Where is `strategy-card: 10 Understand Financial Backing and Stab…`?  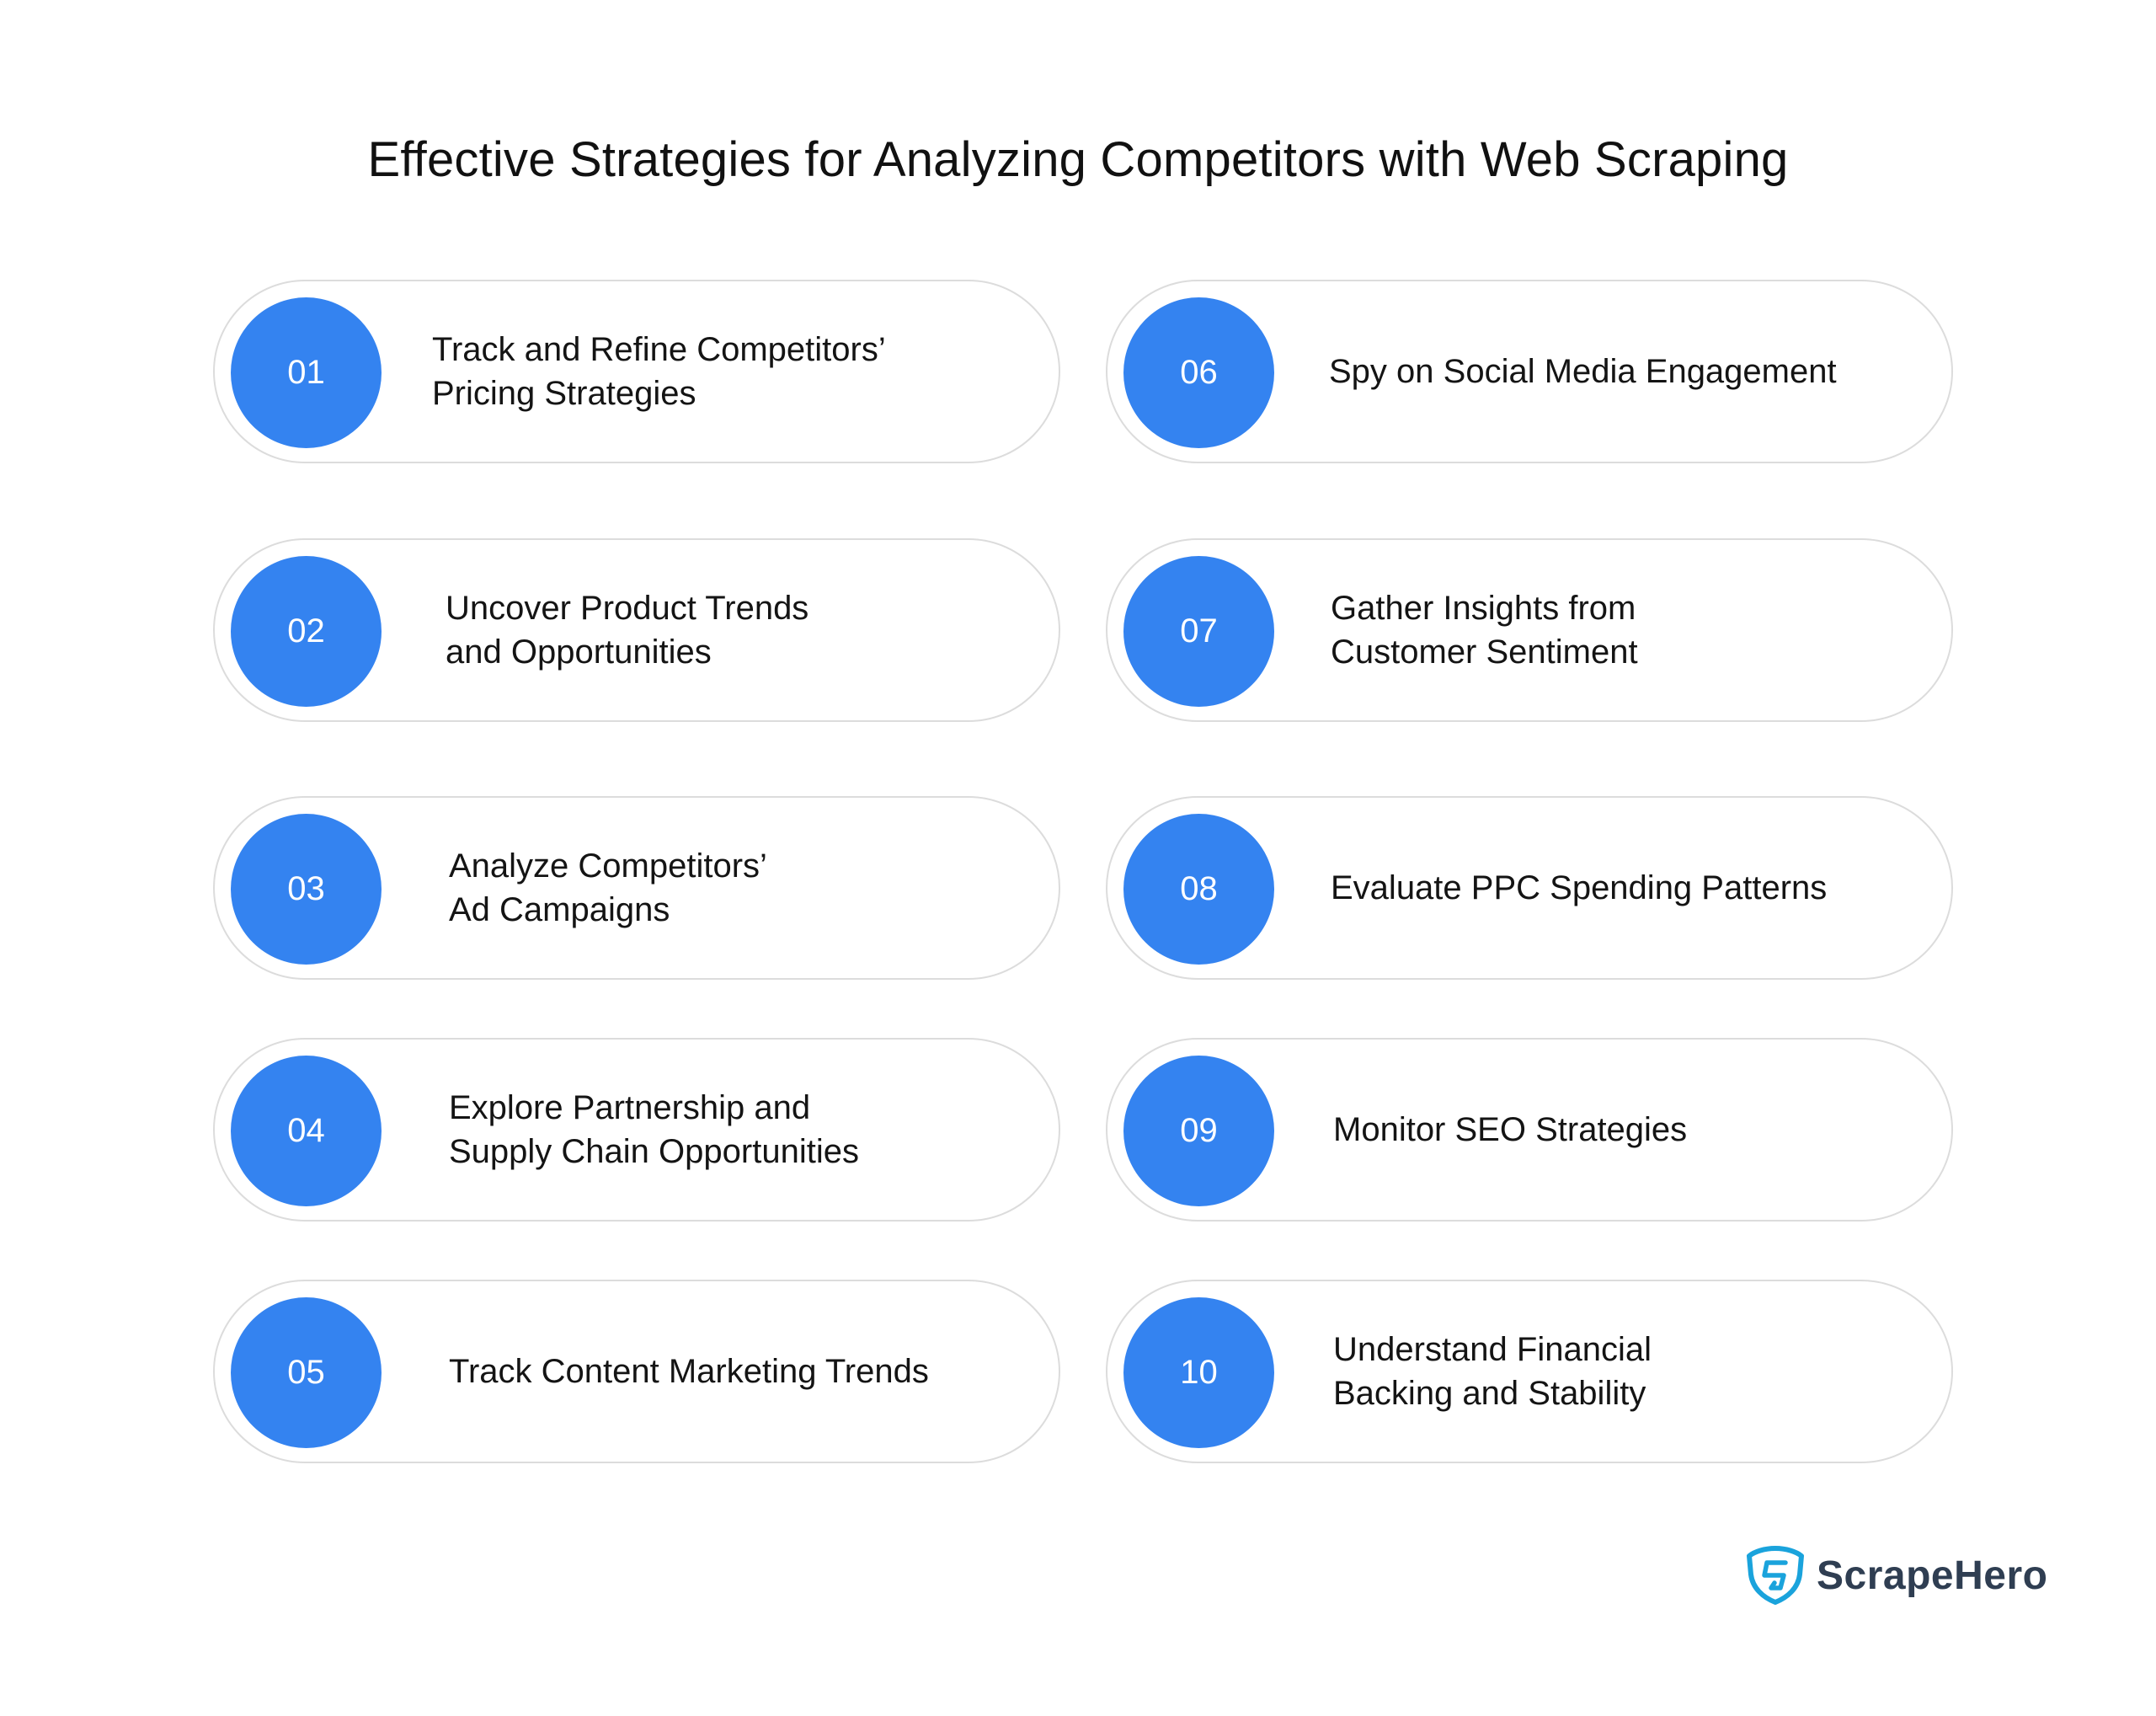 strategy-card: 10 Understand Financial Backing and Stab… is located at coordinates (1529, 1371).